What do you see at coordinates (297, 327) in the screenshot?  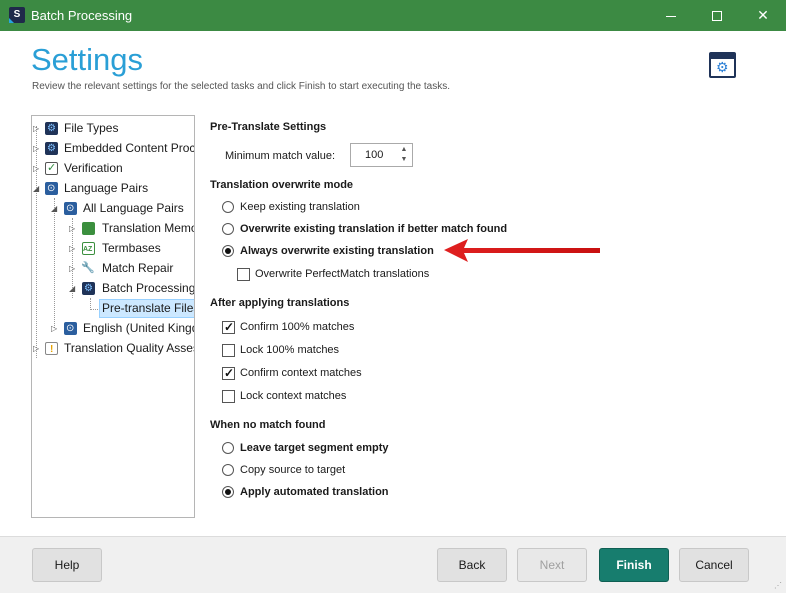 I see `checkbox-label: Confirm 100% matches` at bounding box center [297, 327].